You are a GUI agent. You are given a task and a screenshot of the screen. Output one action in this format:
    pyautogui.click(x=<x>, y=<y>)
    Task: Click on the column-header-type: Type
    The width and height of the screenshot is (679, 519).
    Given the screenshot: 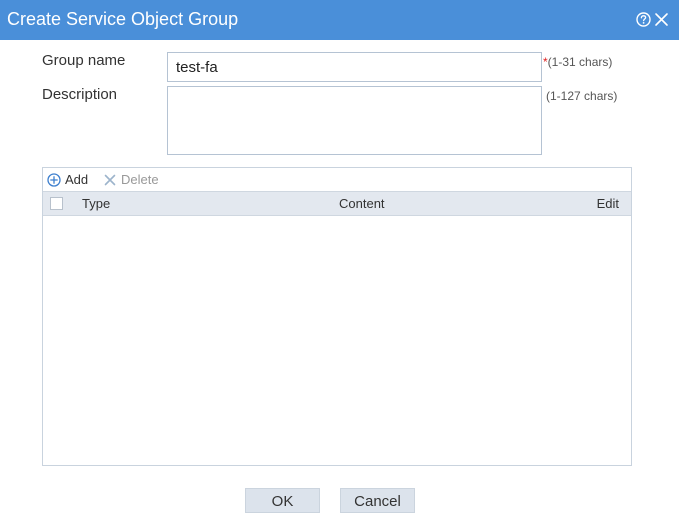 What is the action you would take?
    pyautogui.click(x=96, y=204)
    